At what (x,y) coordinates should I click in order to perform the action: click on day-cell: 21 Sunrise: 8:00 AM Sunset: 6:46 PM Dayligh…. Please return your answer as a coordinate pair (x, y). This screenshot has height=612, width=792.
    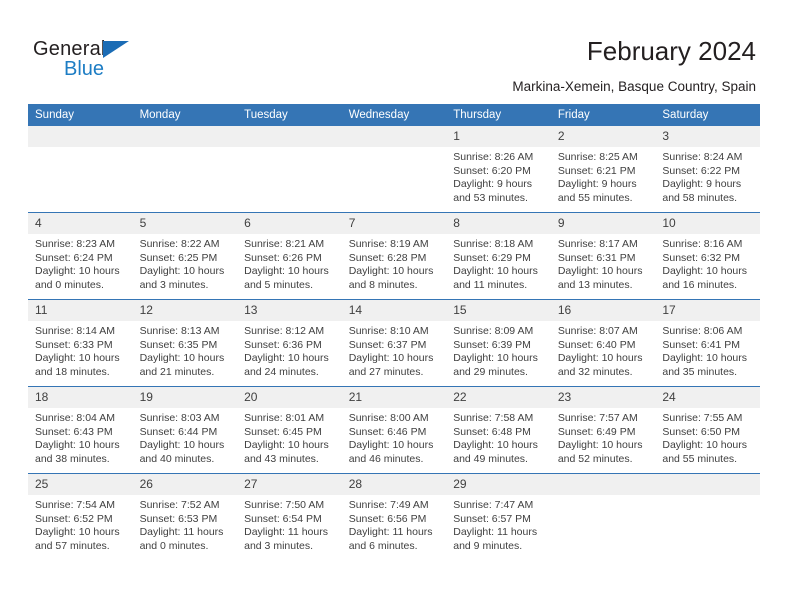
    Looking at the image, I should click on (394, 430).